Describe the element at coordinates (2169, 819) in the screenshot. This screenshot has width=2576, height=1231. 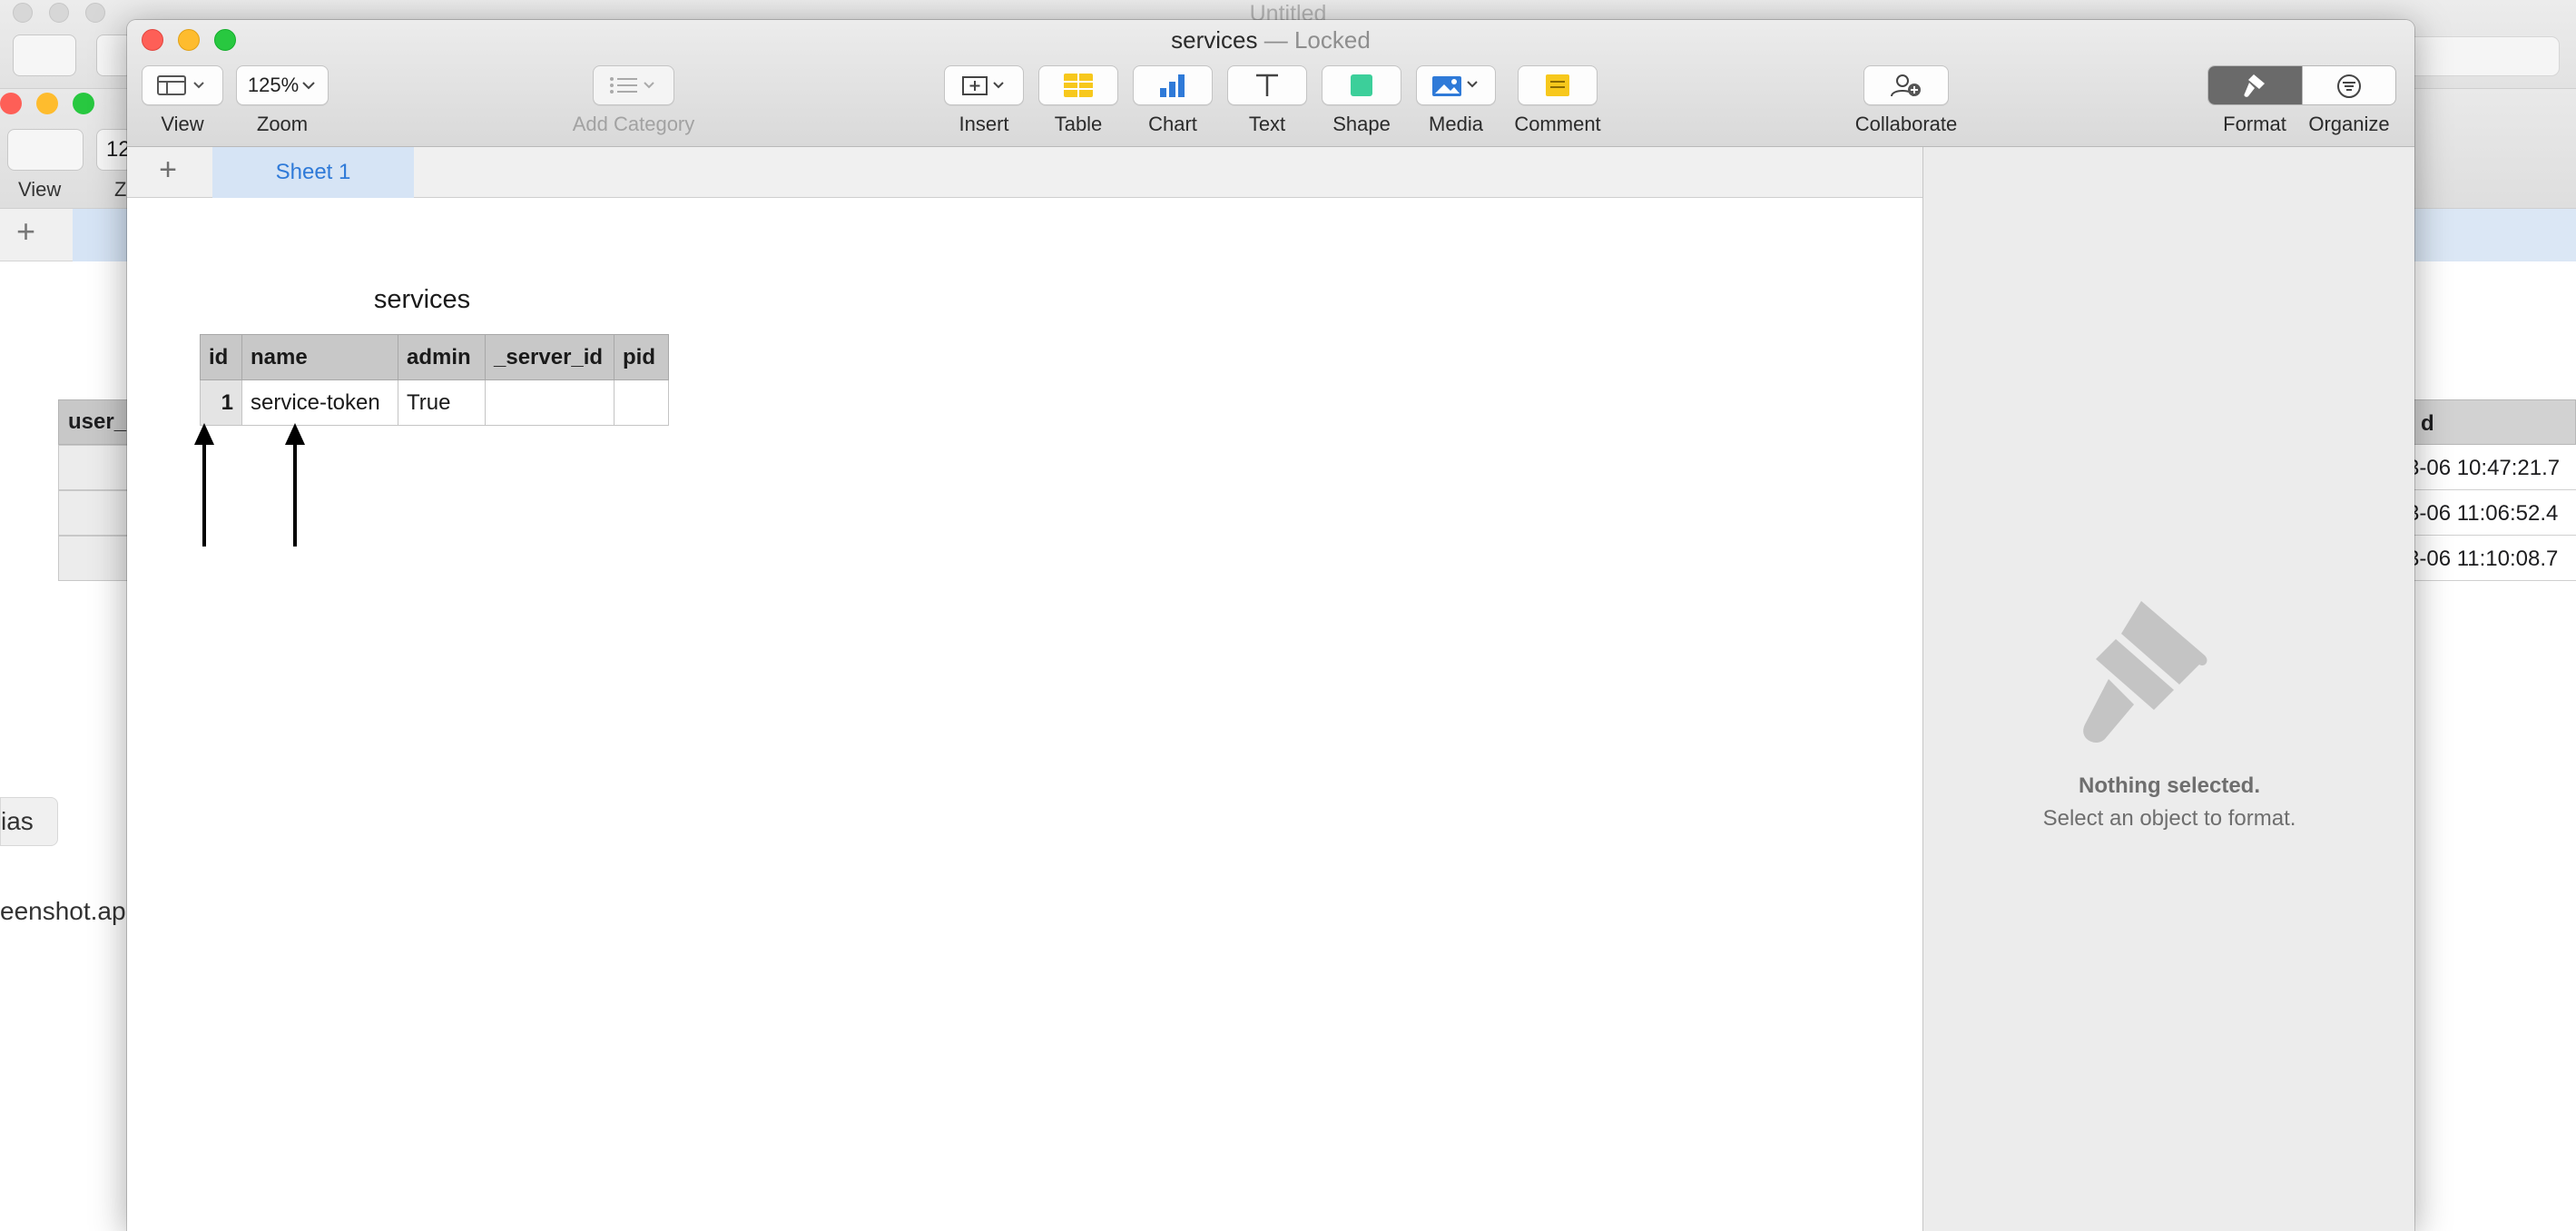
I see `inspector-empty-subtitle: Select an object to format.` at that location.